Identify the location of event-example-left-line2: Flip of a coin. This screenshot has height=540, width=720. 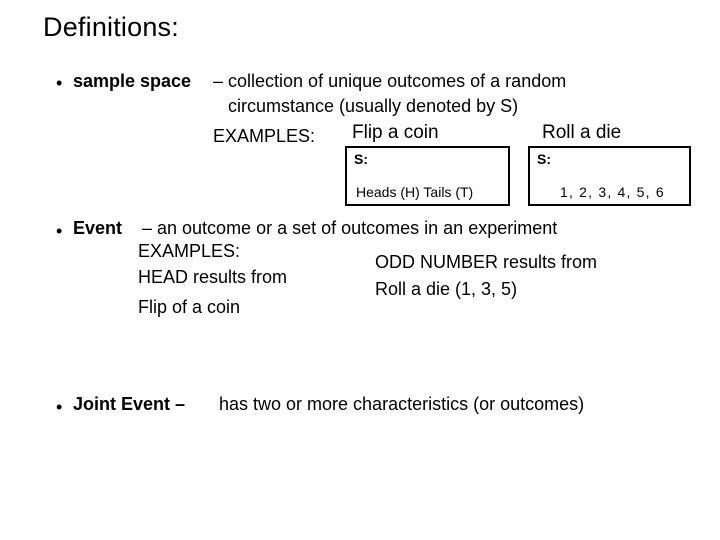
(189, 307).